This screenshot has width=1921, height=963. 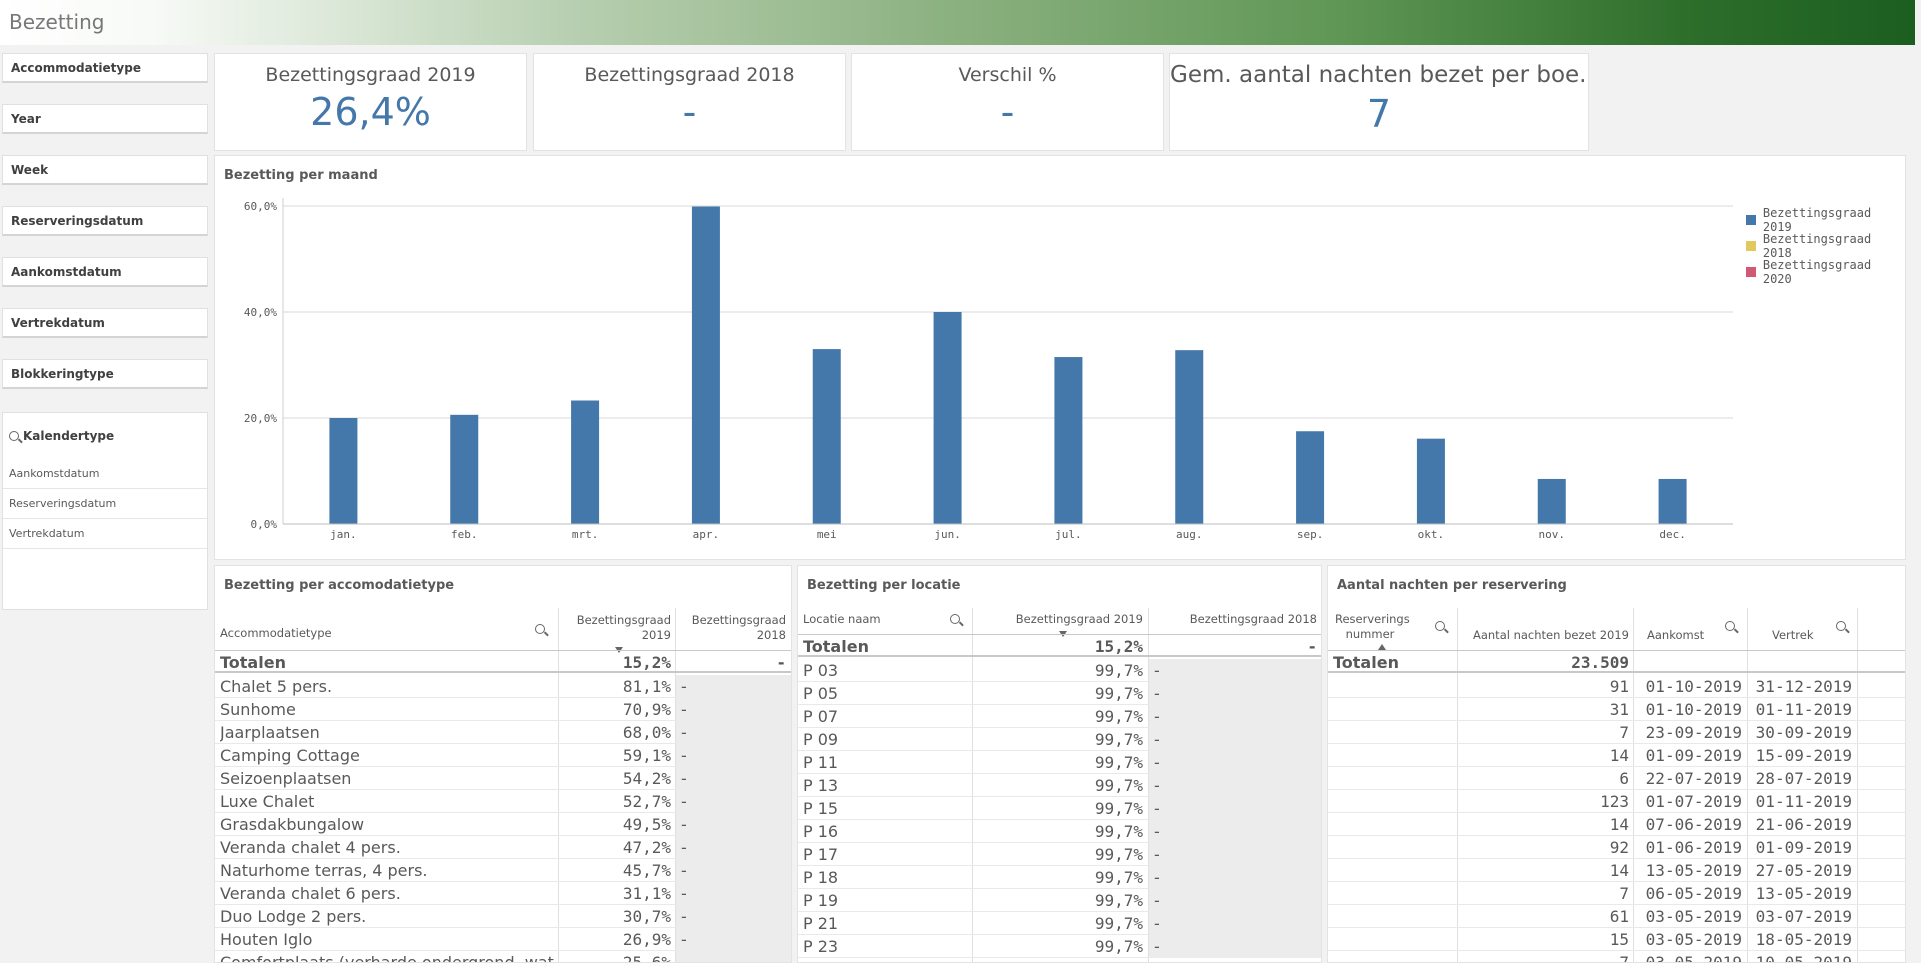 I want to click on column-header-reserveringsnummer: Reserverings nummer, so click(x=1372, y=627).